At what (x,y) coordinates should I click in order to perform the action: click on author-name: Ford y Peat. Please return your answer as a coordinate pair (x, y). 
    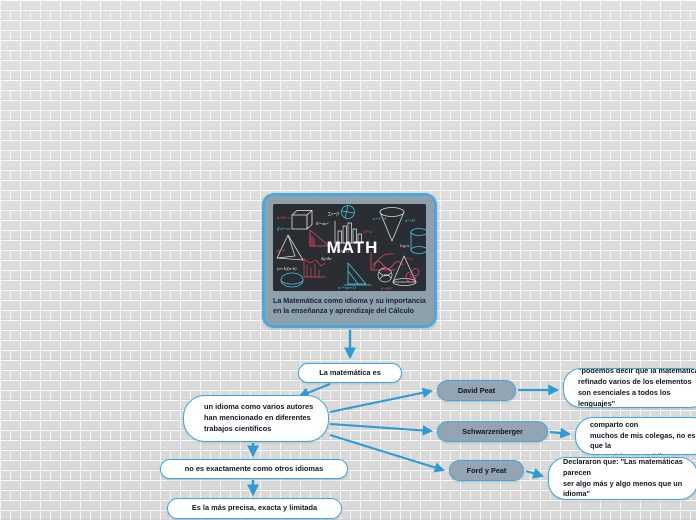
    Looking at the image, I should click on (486, 470).